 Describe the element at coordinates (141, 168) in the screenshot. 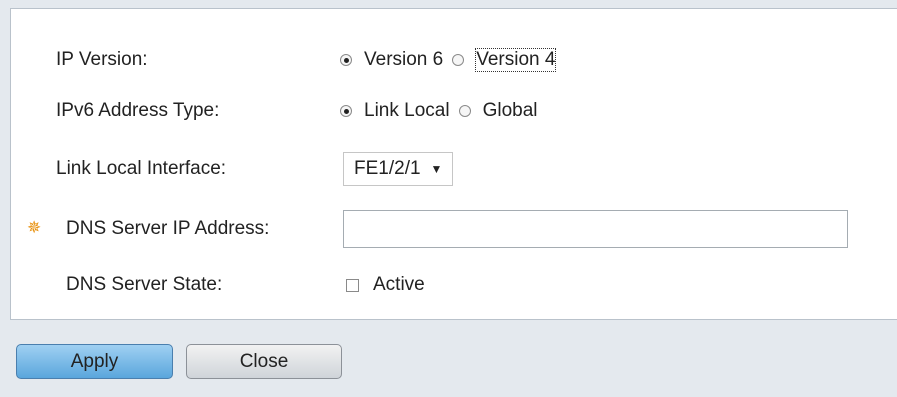

I see `link-local-interface-label: Link Local Interface:` at that location.